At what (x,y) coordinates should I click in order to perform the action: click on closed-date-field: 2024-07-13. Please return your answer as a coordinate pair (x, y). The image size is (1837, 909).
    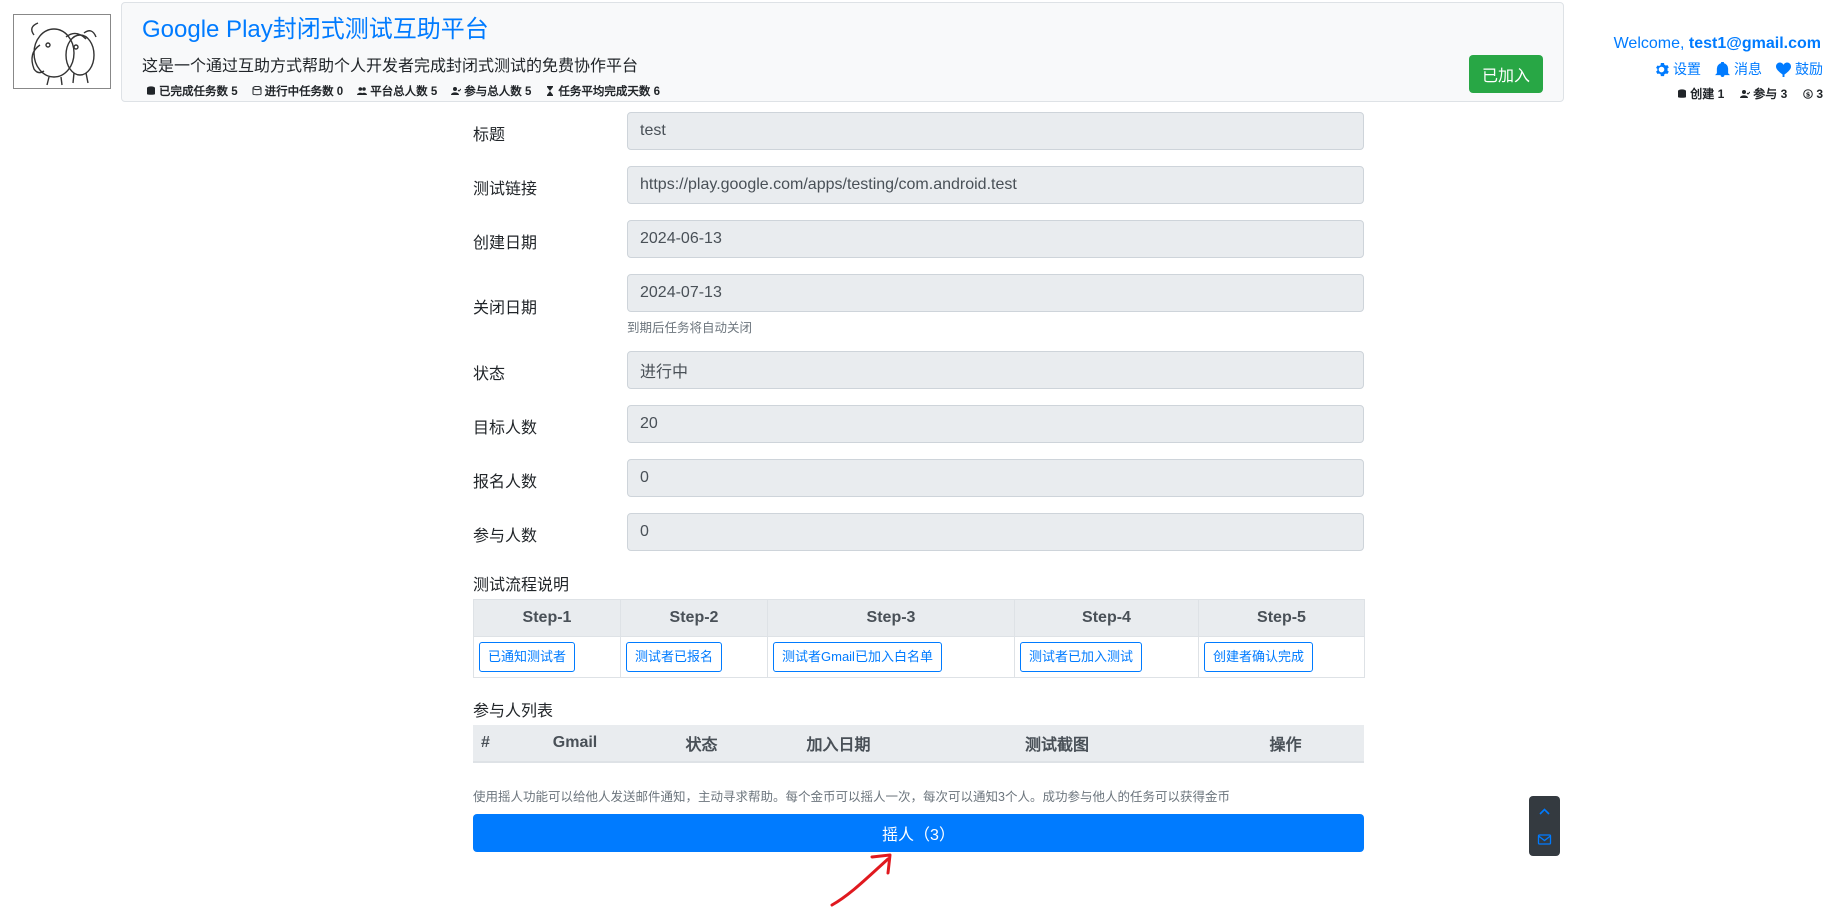
    Looking at the image, I should click on (995, 293).